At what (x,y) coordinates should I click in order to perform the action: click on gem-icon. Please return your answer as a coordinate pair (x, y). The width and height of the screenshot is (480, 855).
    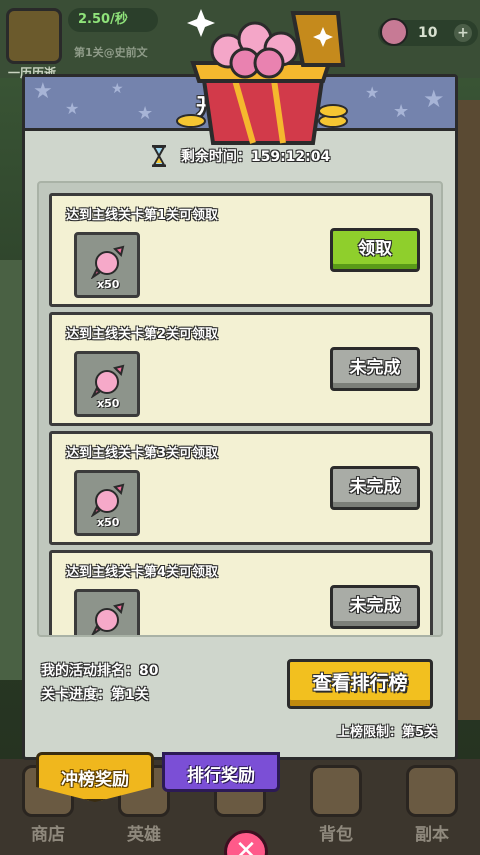
    Looking at the image, I should click on (394, 32).